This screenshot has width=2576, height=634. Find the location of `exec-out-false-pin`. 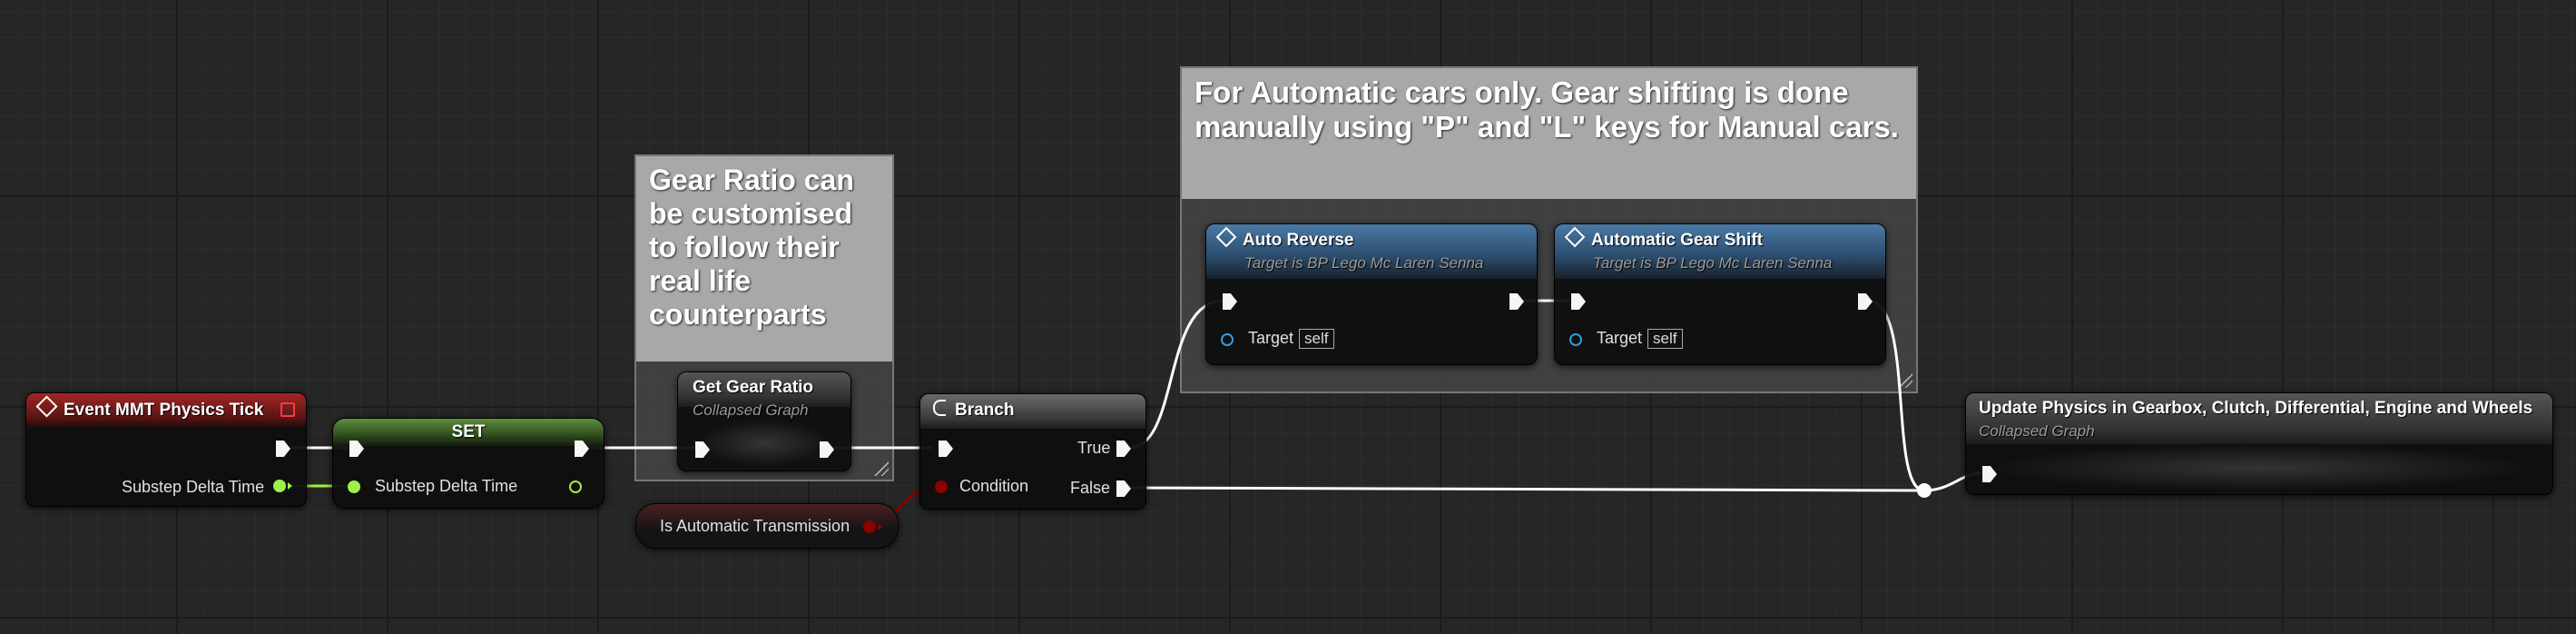

exec-out-false-pin is located at coordinates (1123, 488).